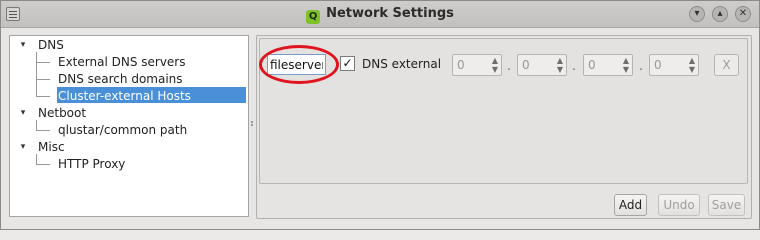 The image size is (760, 240). I want to click on tree-item-external-dns-servers: External DNS servers, so click(122, 62).